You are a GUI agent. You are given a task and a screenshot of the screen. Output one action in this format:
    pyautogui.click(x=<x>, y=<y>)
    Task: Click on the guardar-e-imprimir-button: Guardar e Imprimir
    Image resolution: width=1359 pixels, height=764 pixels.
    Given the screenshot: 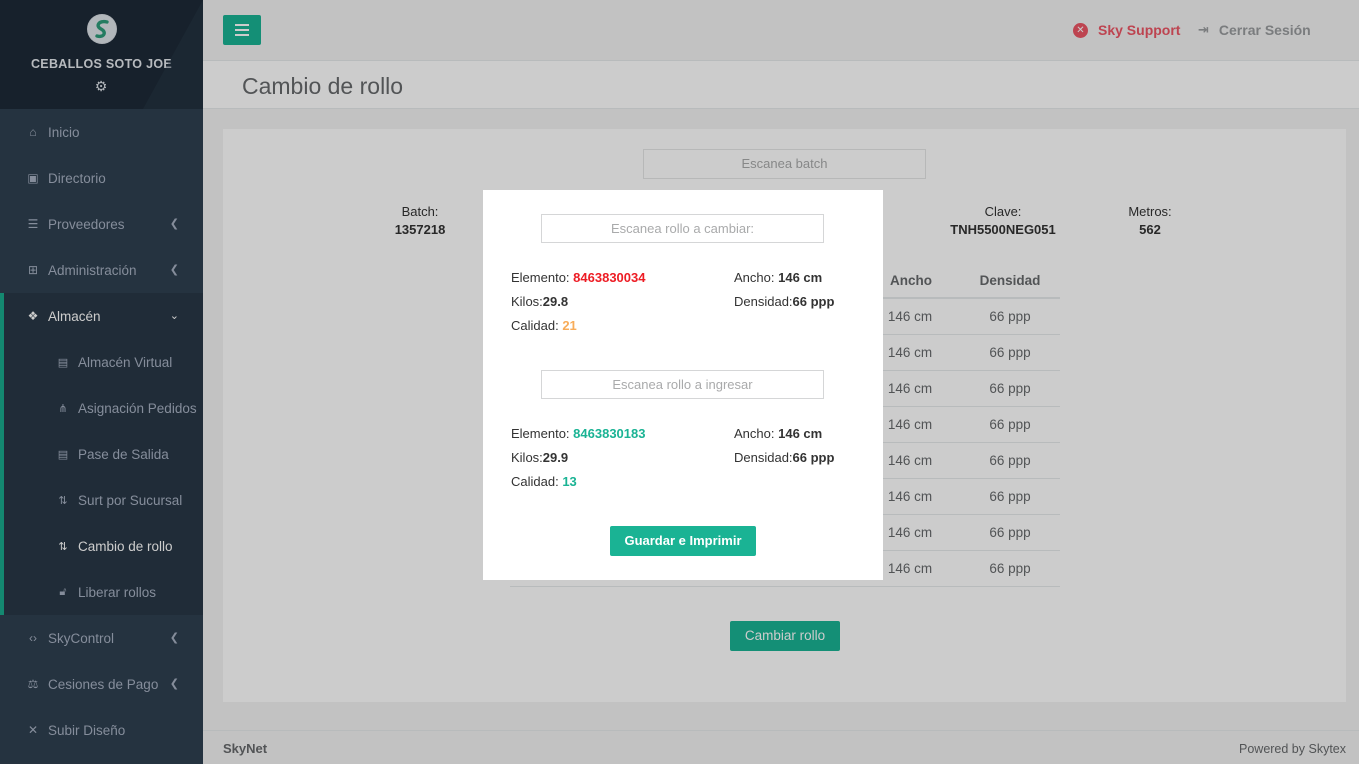 What is the action you would take?
    pyautogui.click(x=683, y=541)
    